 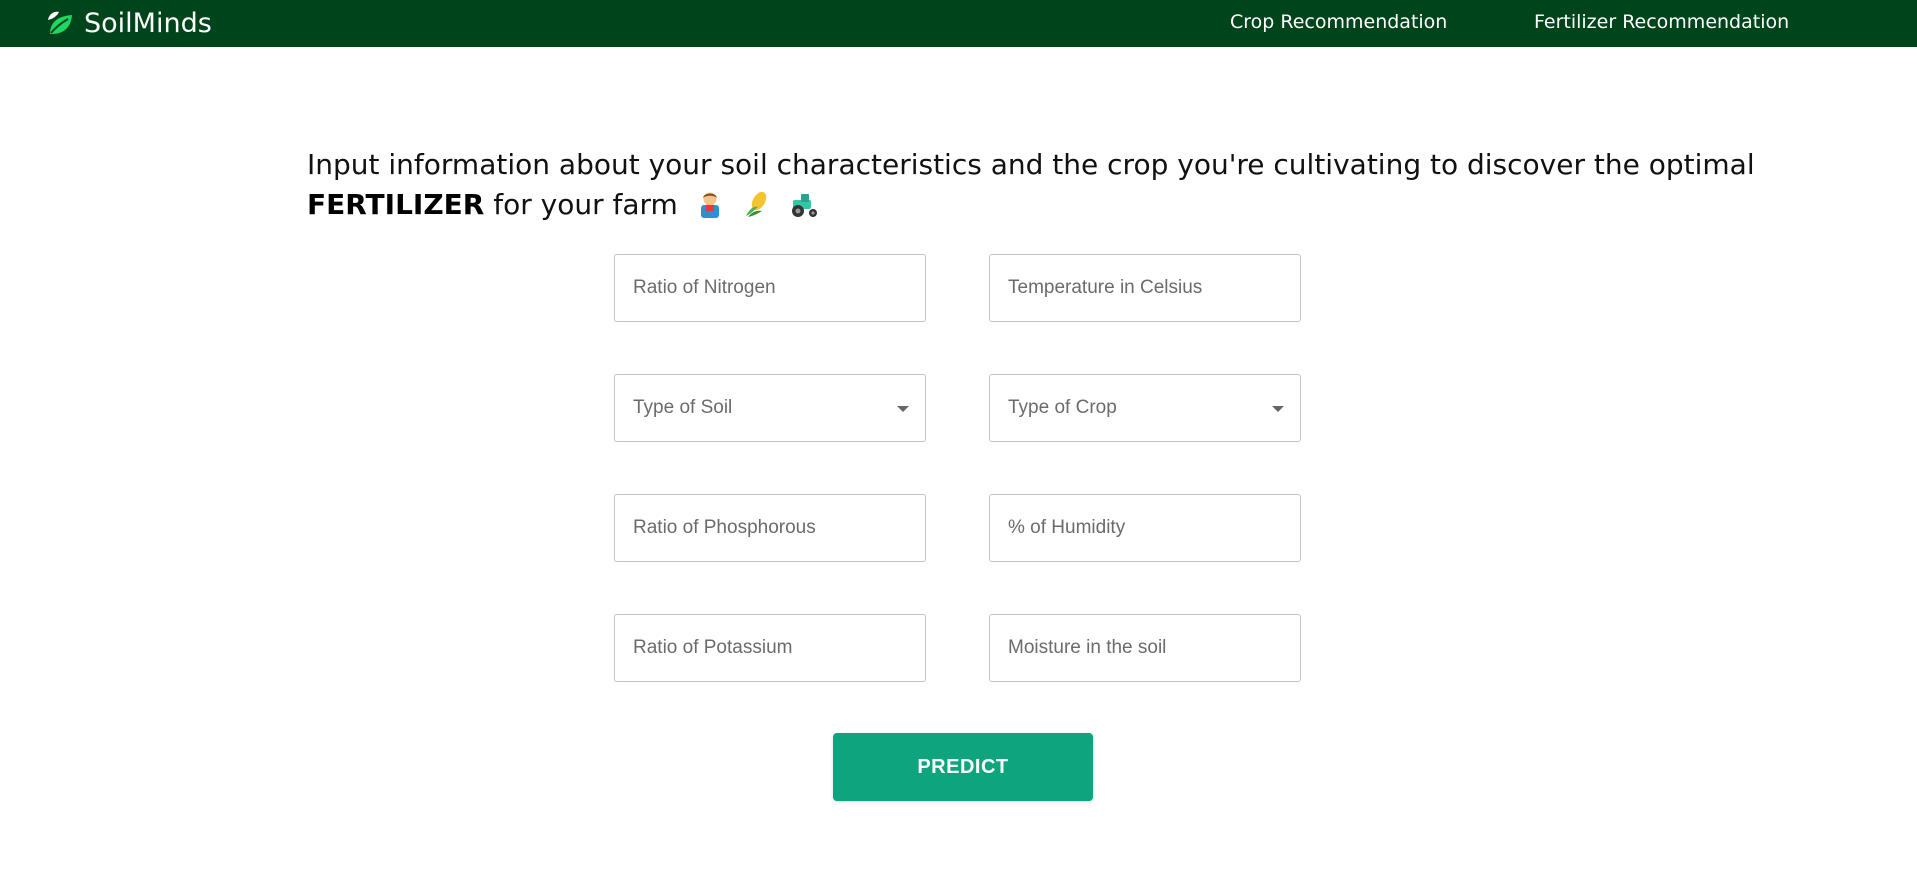 What do you see at coordinates (683, 407) in the screenshot?
I see `soil-type-label: Type of Soil` at bounding box center [683, 407].